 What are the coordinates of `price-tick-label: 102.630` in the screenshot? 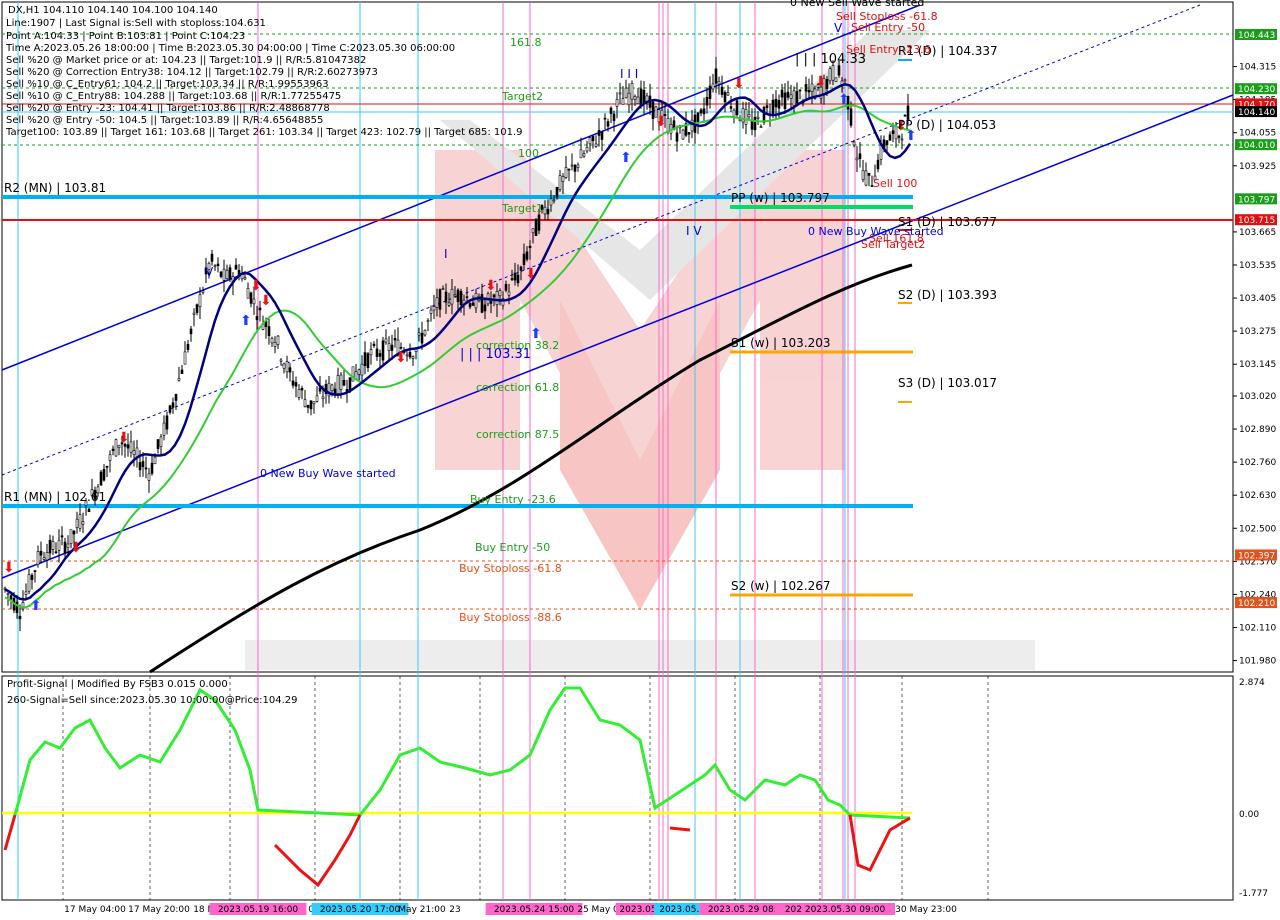 It's located at (1257, 496).